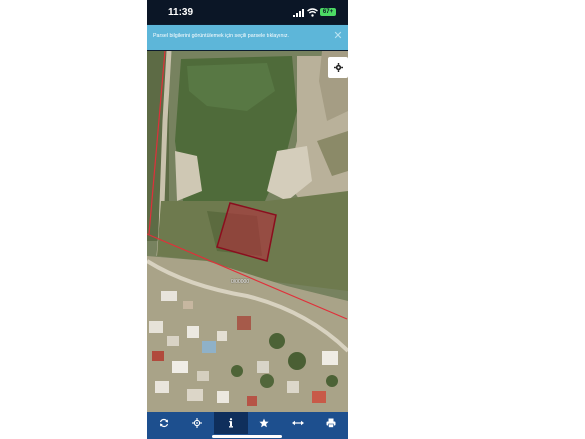 Image resolution: width=585 pixels, height=439 pixels. I want to click on measure-button, so click(298, 423).